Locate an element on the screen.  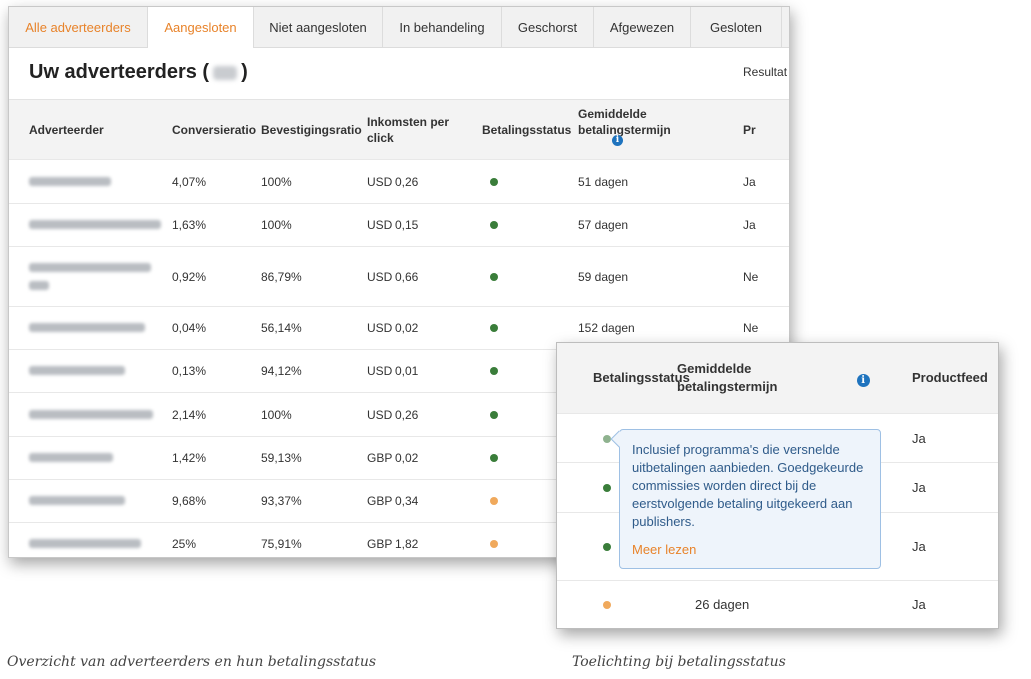
col-average-payment-term-label: Gemiddelde betalingstermijn is located at coordinates (624, 121).